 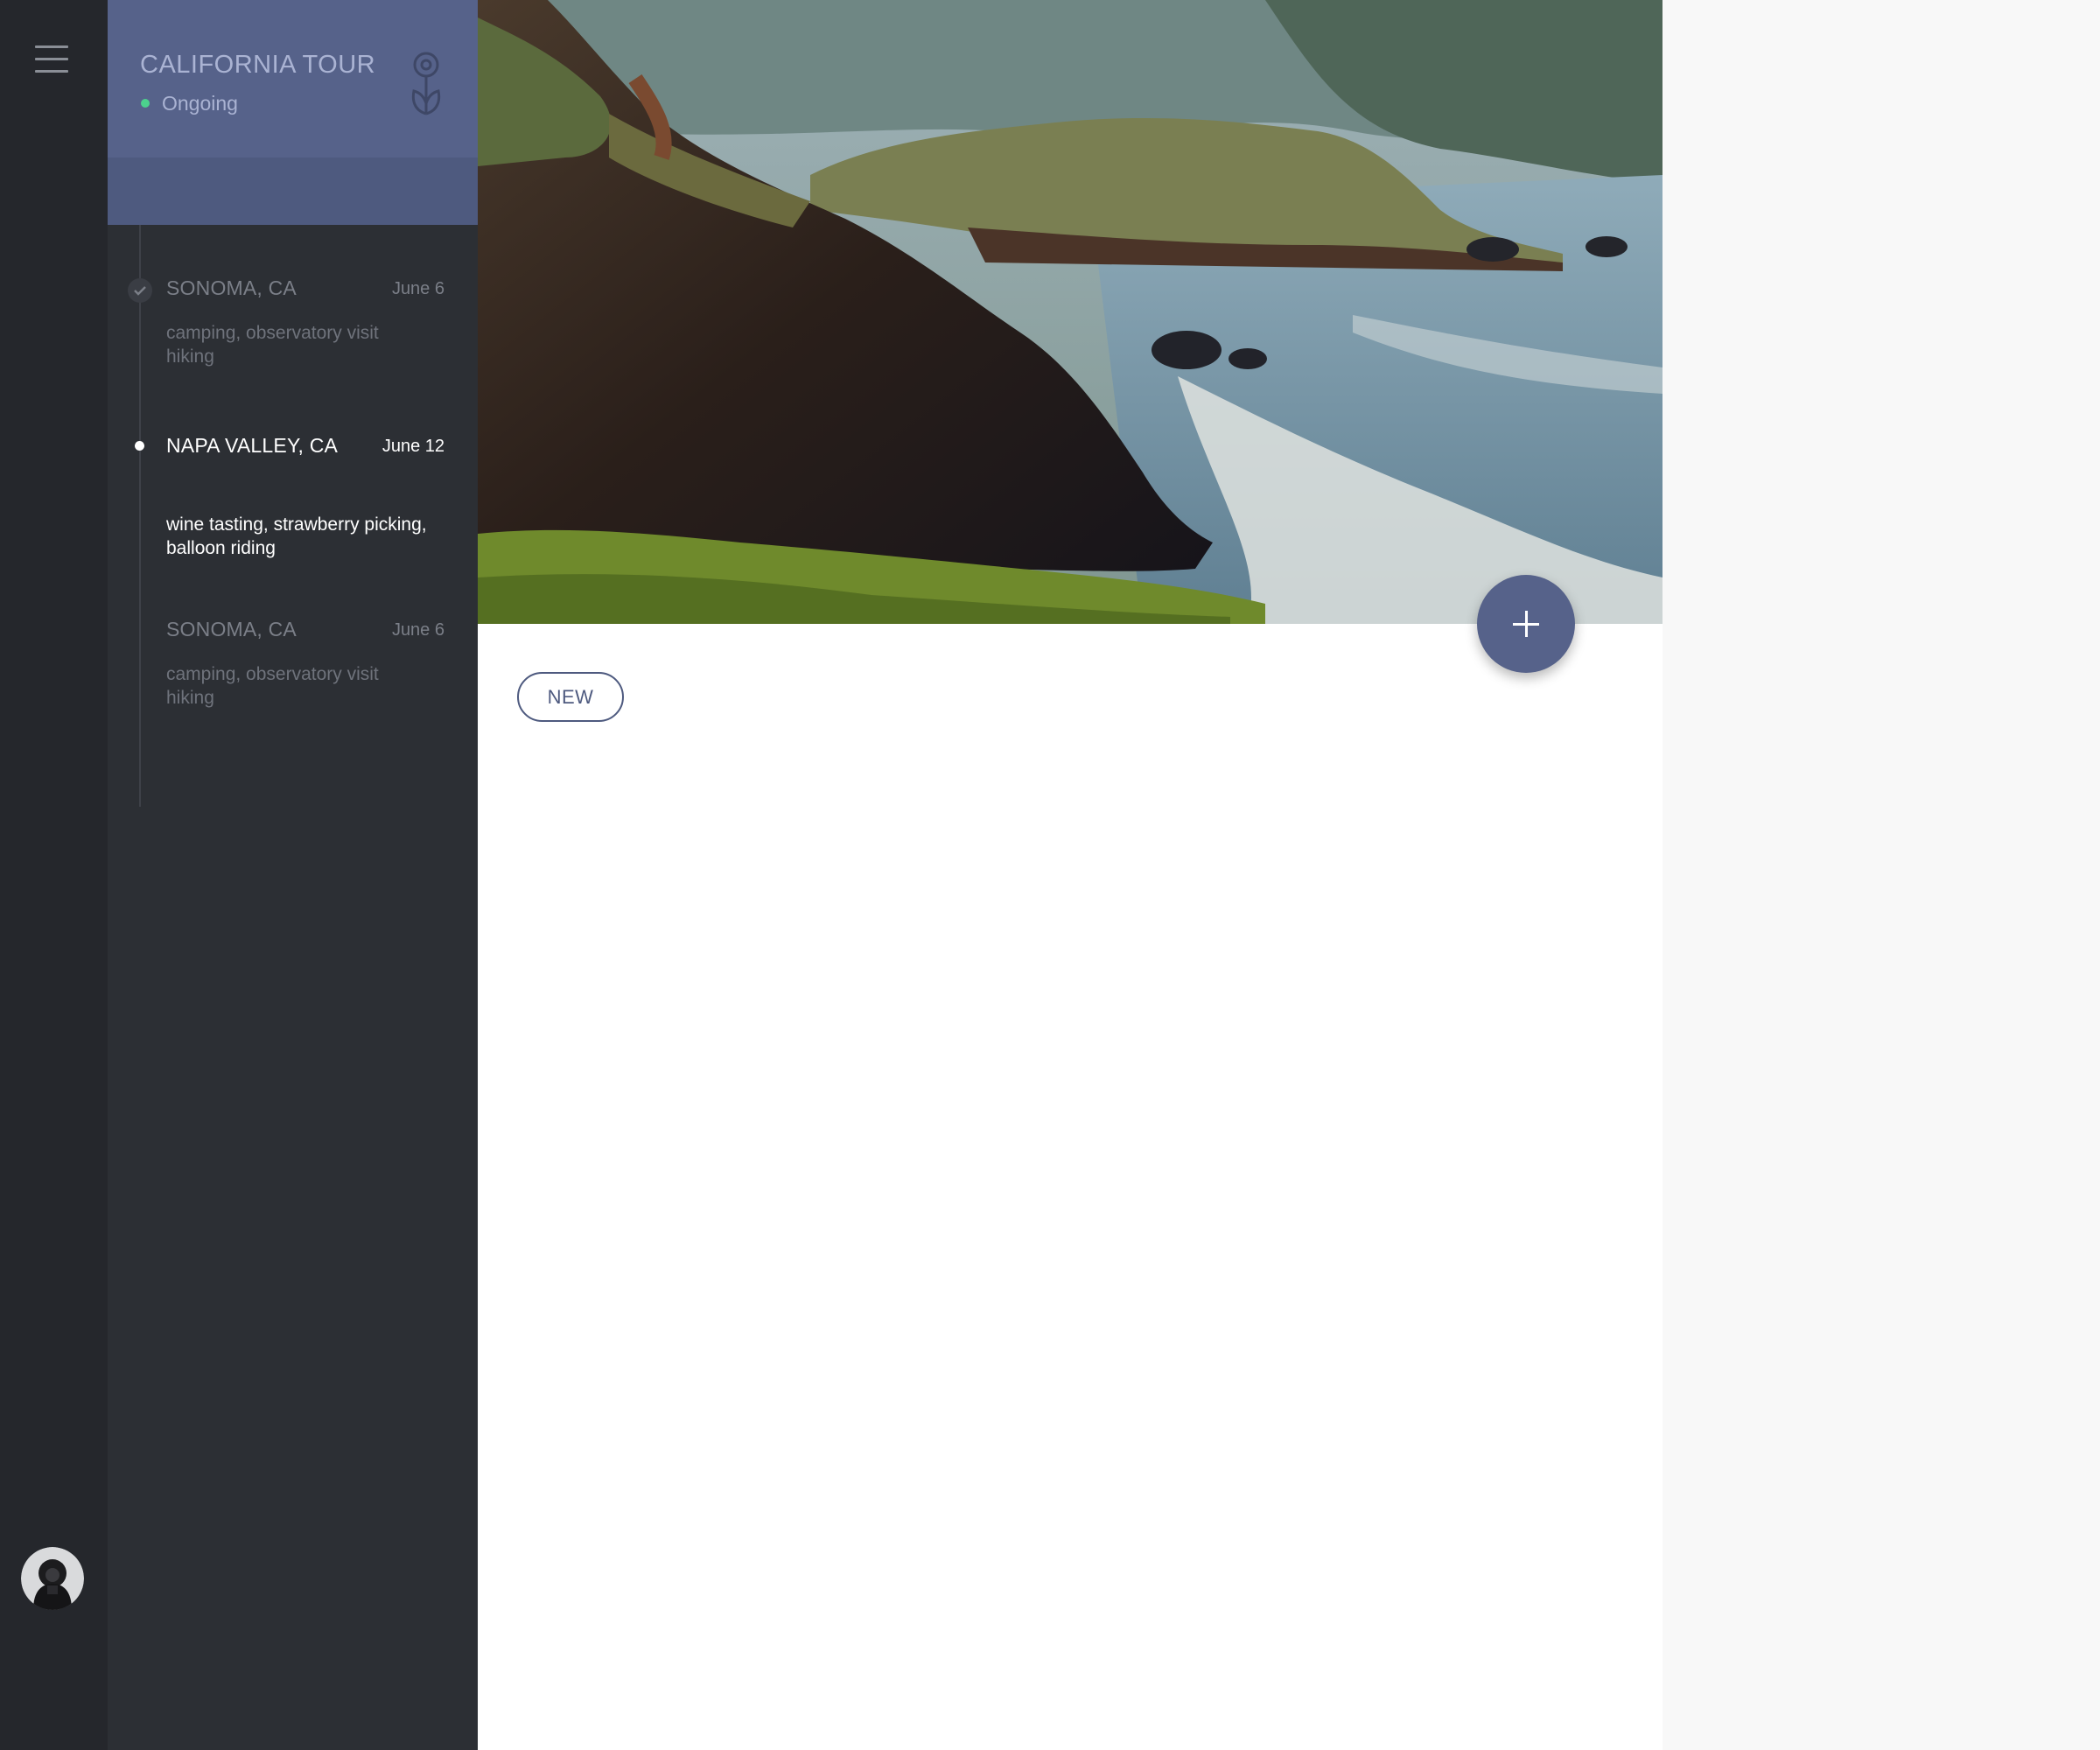 I want to click on check-icon, so click(x=140, y=290).